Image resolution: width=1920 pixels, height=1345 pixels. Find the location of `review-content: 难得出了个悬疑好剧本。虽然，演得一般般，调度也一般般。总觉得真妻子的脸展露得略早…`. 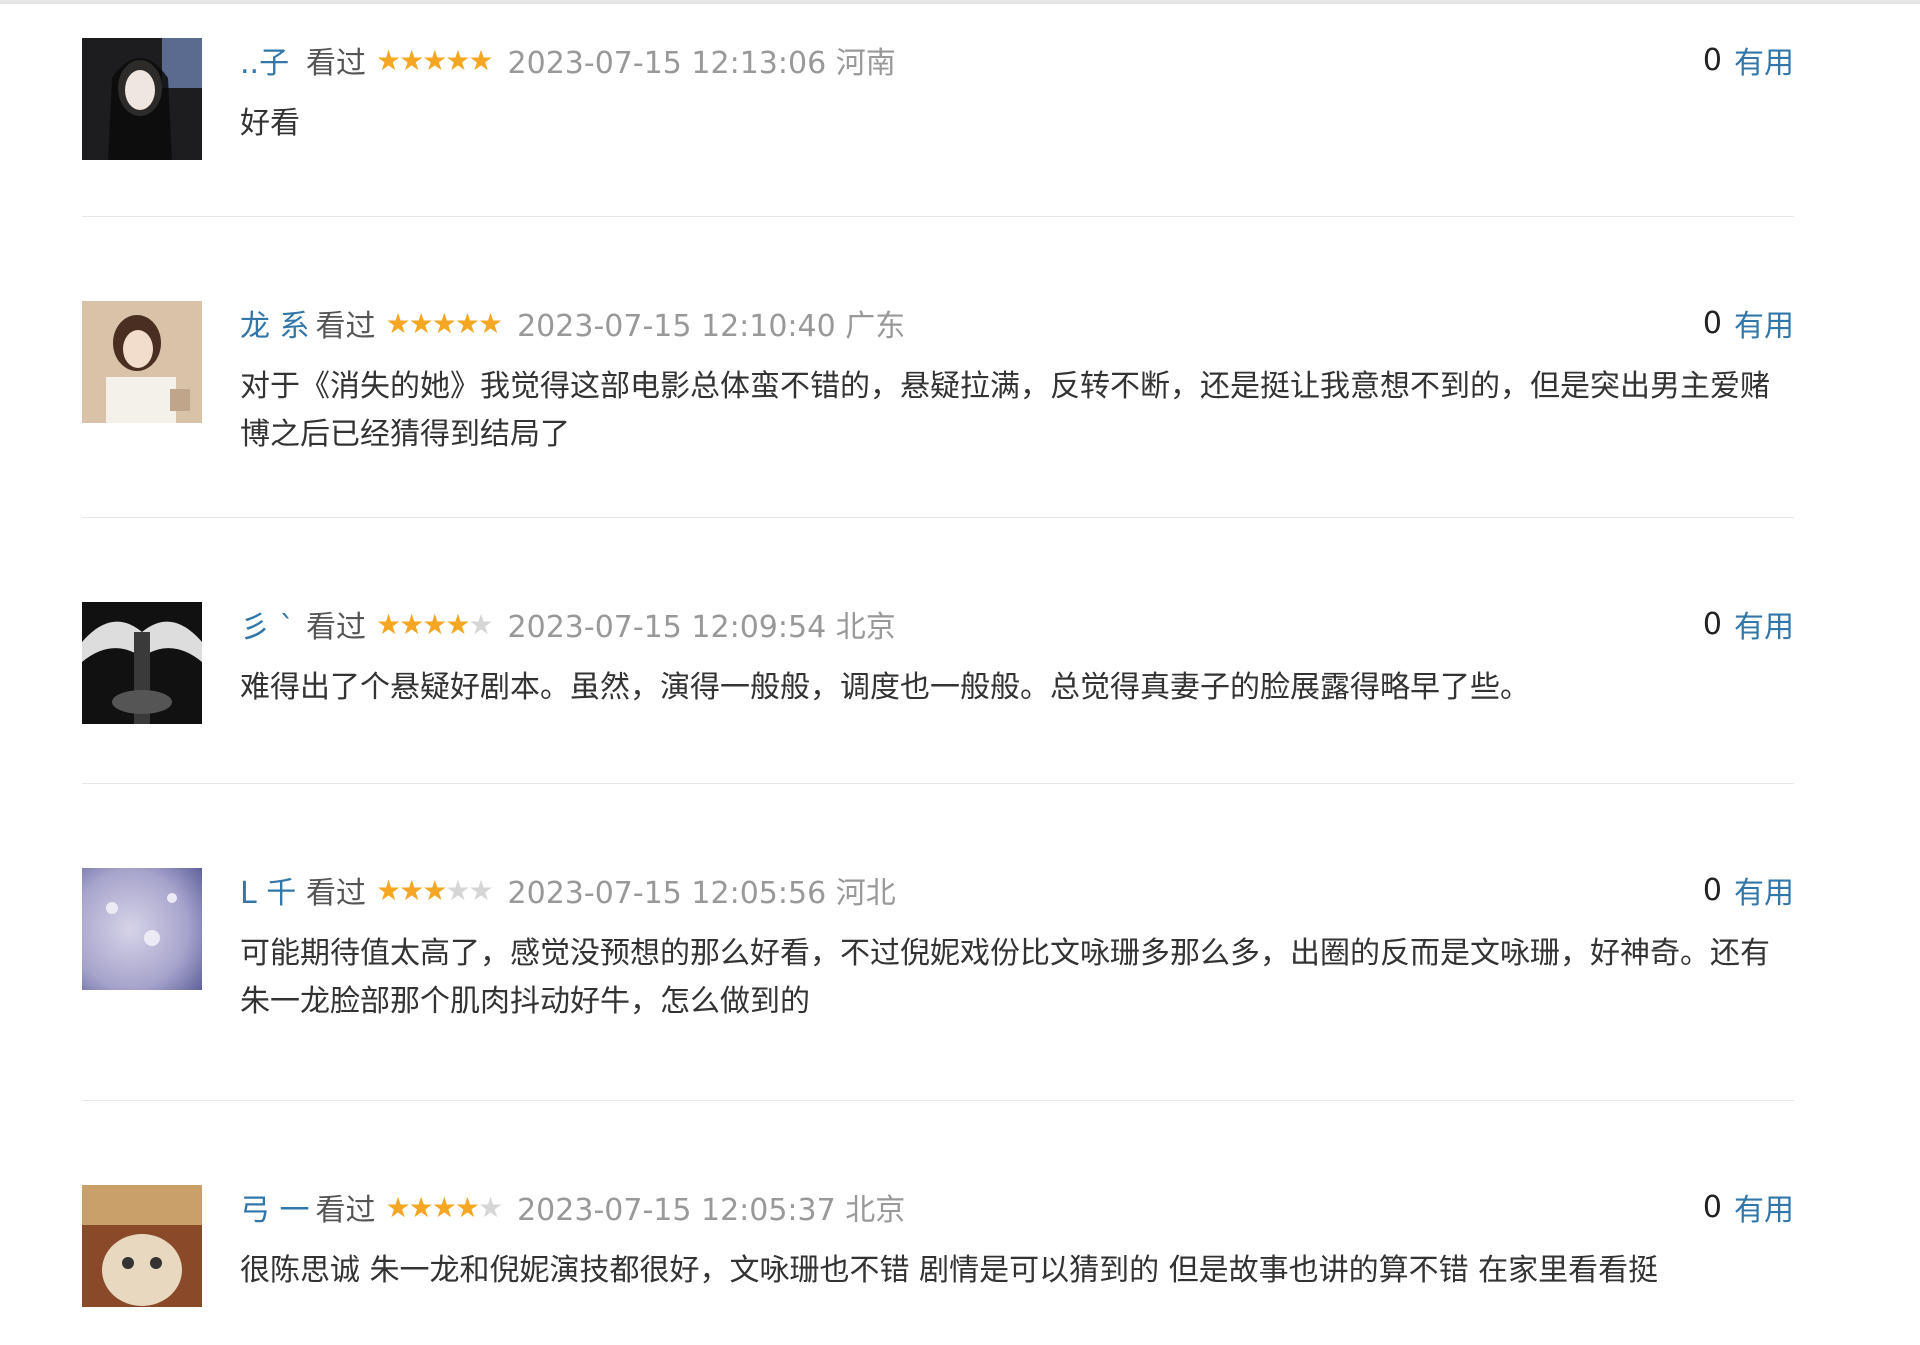

review-content: 难得出了个悬疑好剧本。虽然，演得一般般，调度也一般般。总觉得真妻子的脸展露得略早… is located at coordinates (885, 687).